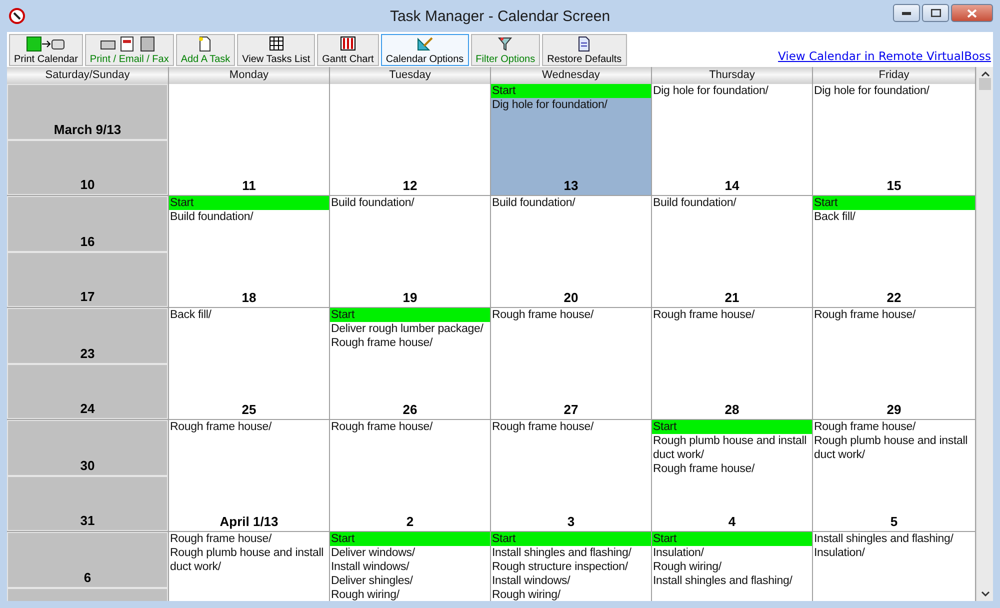  What do you see at coordinates (571, 252) in the screenshot?
I see `day-cell: Build foundation/ 20` at bounding box center [571, 252].